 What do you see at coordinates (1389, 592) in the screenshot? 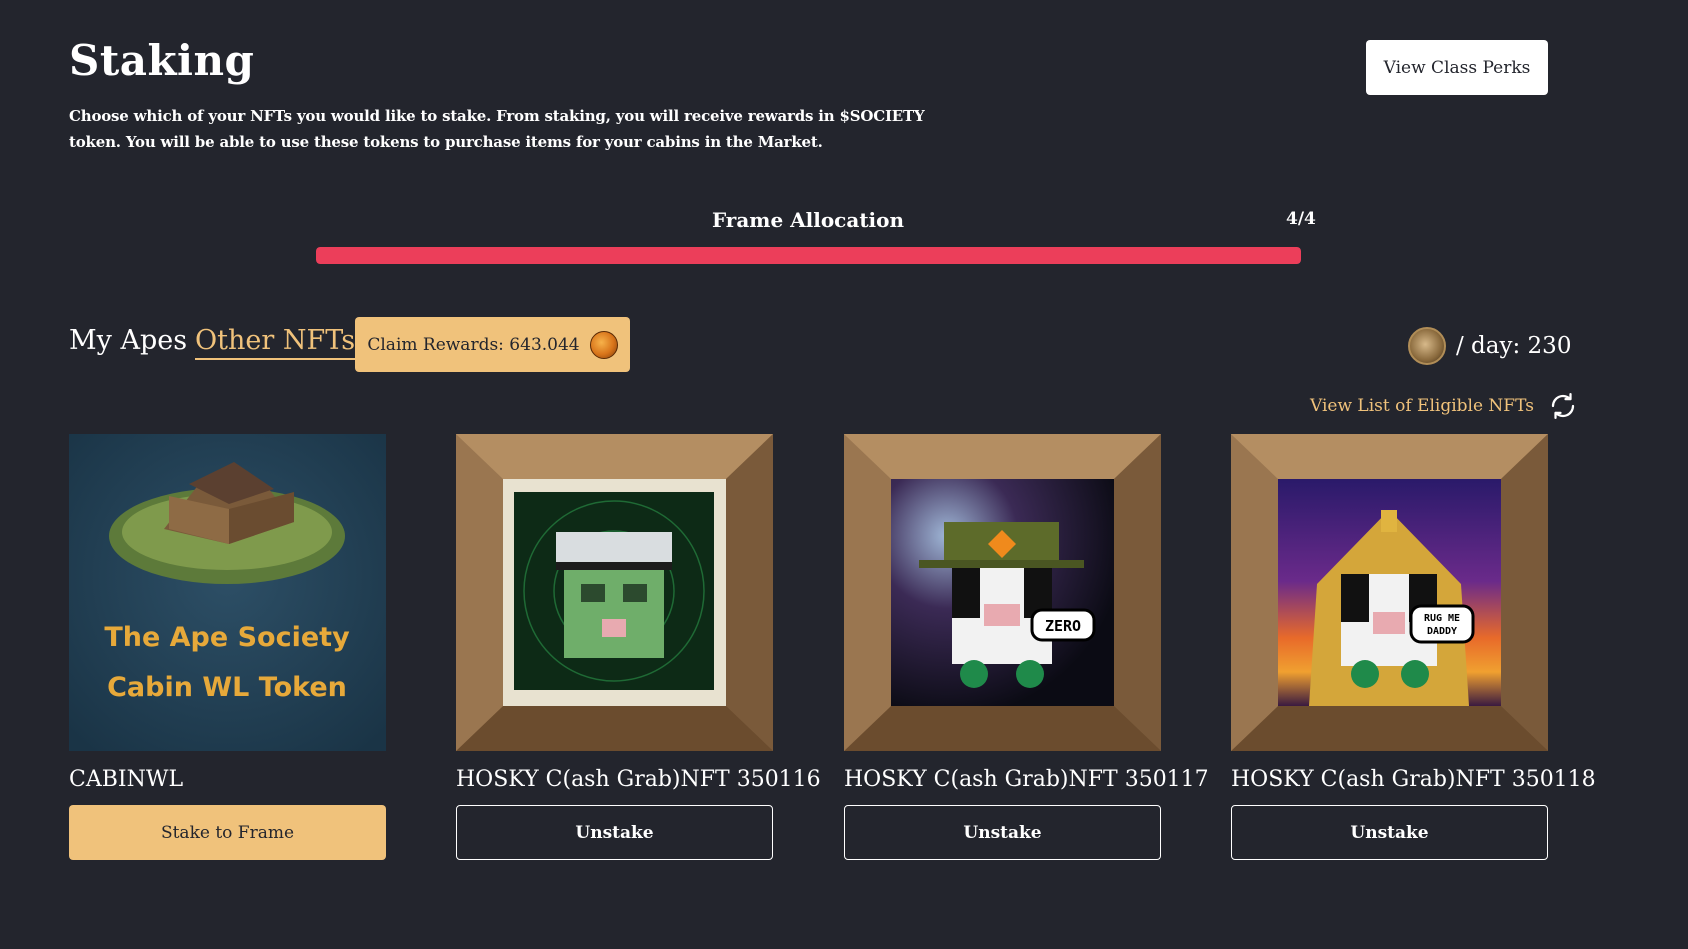
I see `nft-image-hosky-350118: RUG ME DADDY` at bounding box center [1389, 592].